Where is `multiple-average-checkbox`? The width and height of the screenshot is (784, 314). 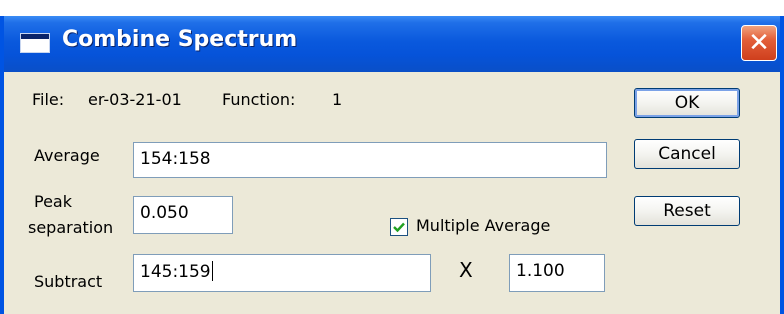 multiple-average-checkbox is located at coordinates (399, 227).